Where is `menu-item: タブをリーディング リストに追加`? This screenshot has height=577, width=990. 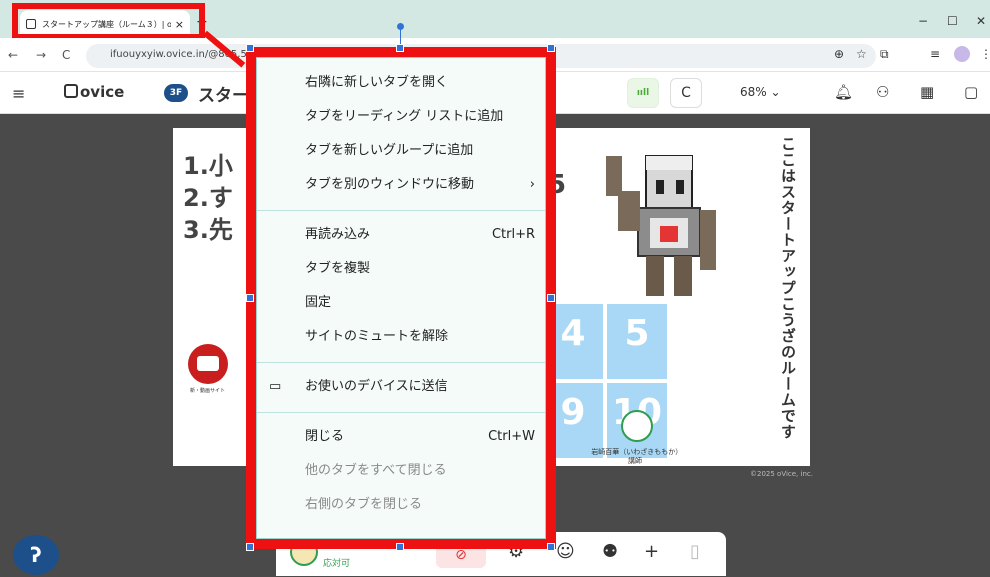 menu-item: タブをリーディング リストに追加 is located at coordinates (401, 117).